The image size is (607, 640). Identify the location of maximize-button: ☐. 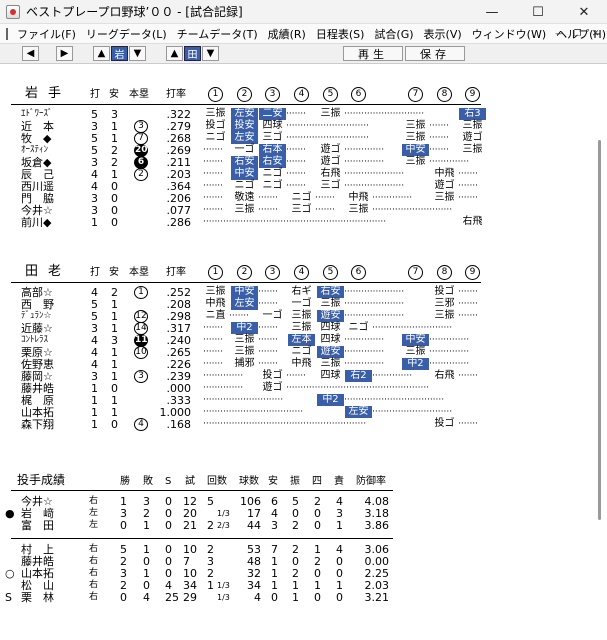
(538, 12).